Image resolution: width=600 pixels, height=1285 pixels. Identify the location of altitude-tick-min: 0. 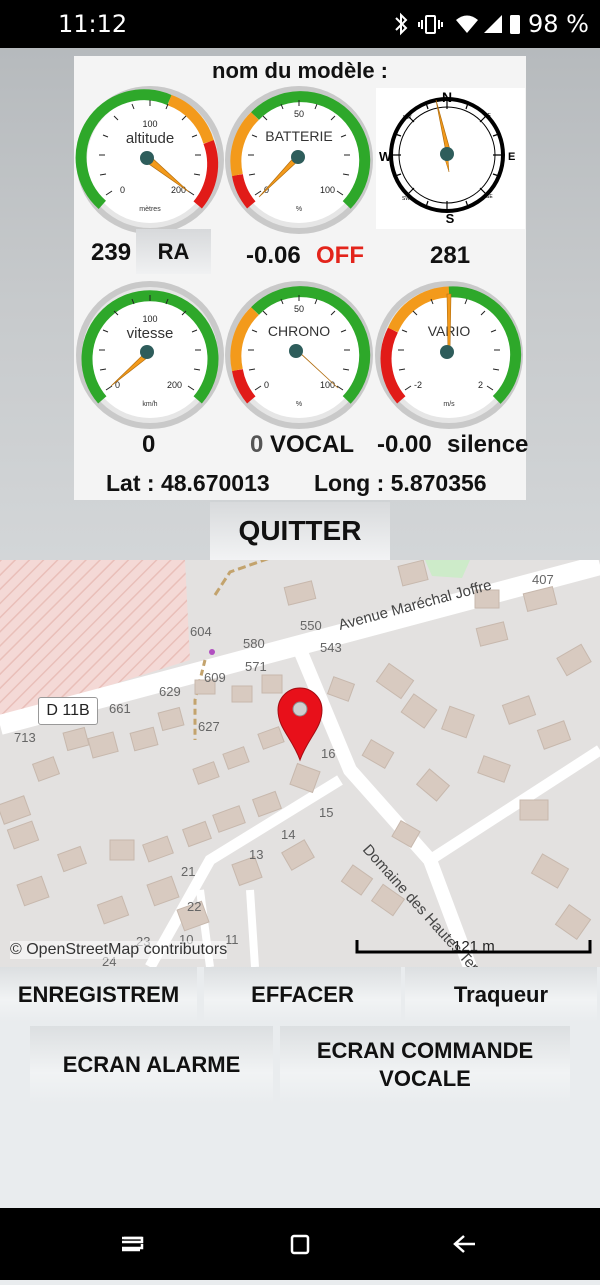
(122, 190).